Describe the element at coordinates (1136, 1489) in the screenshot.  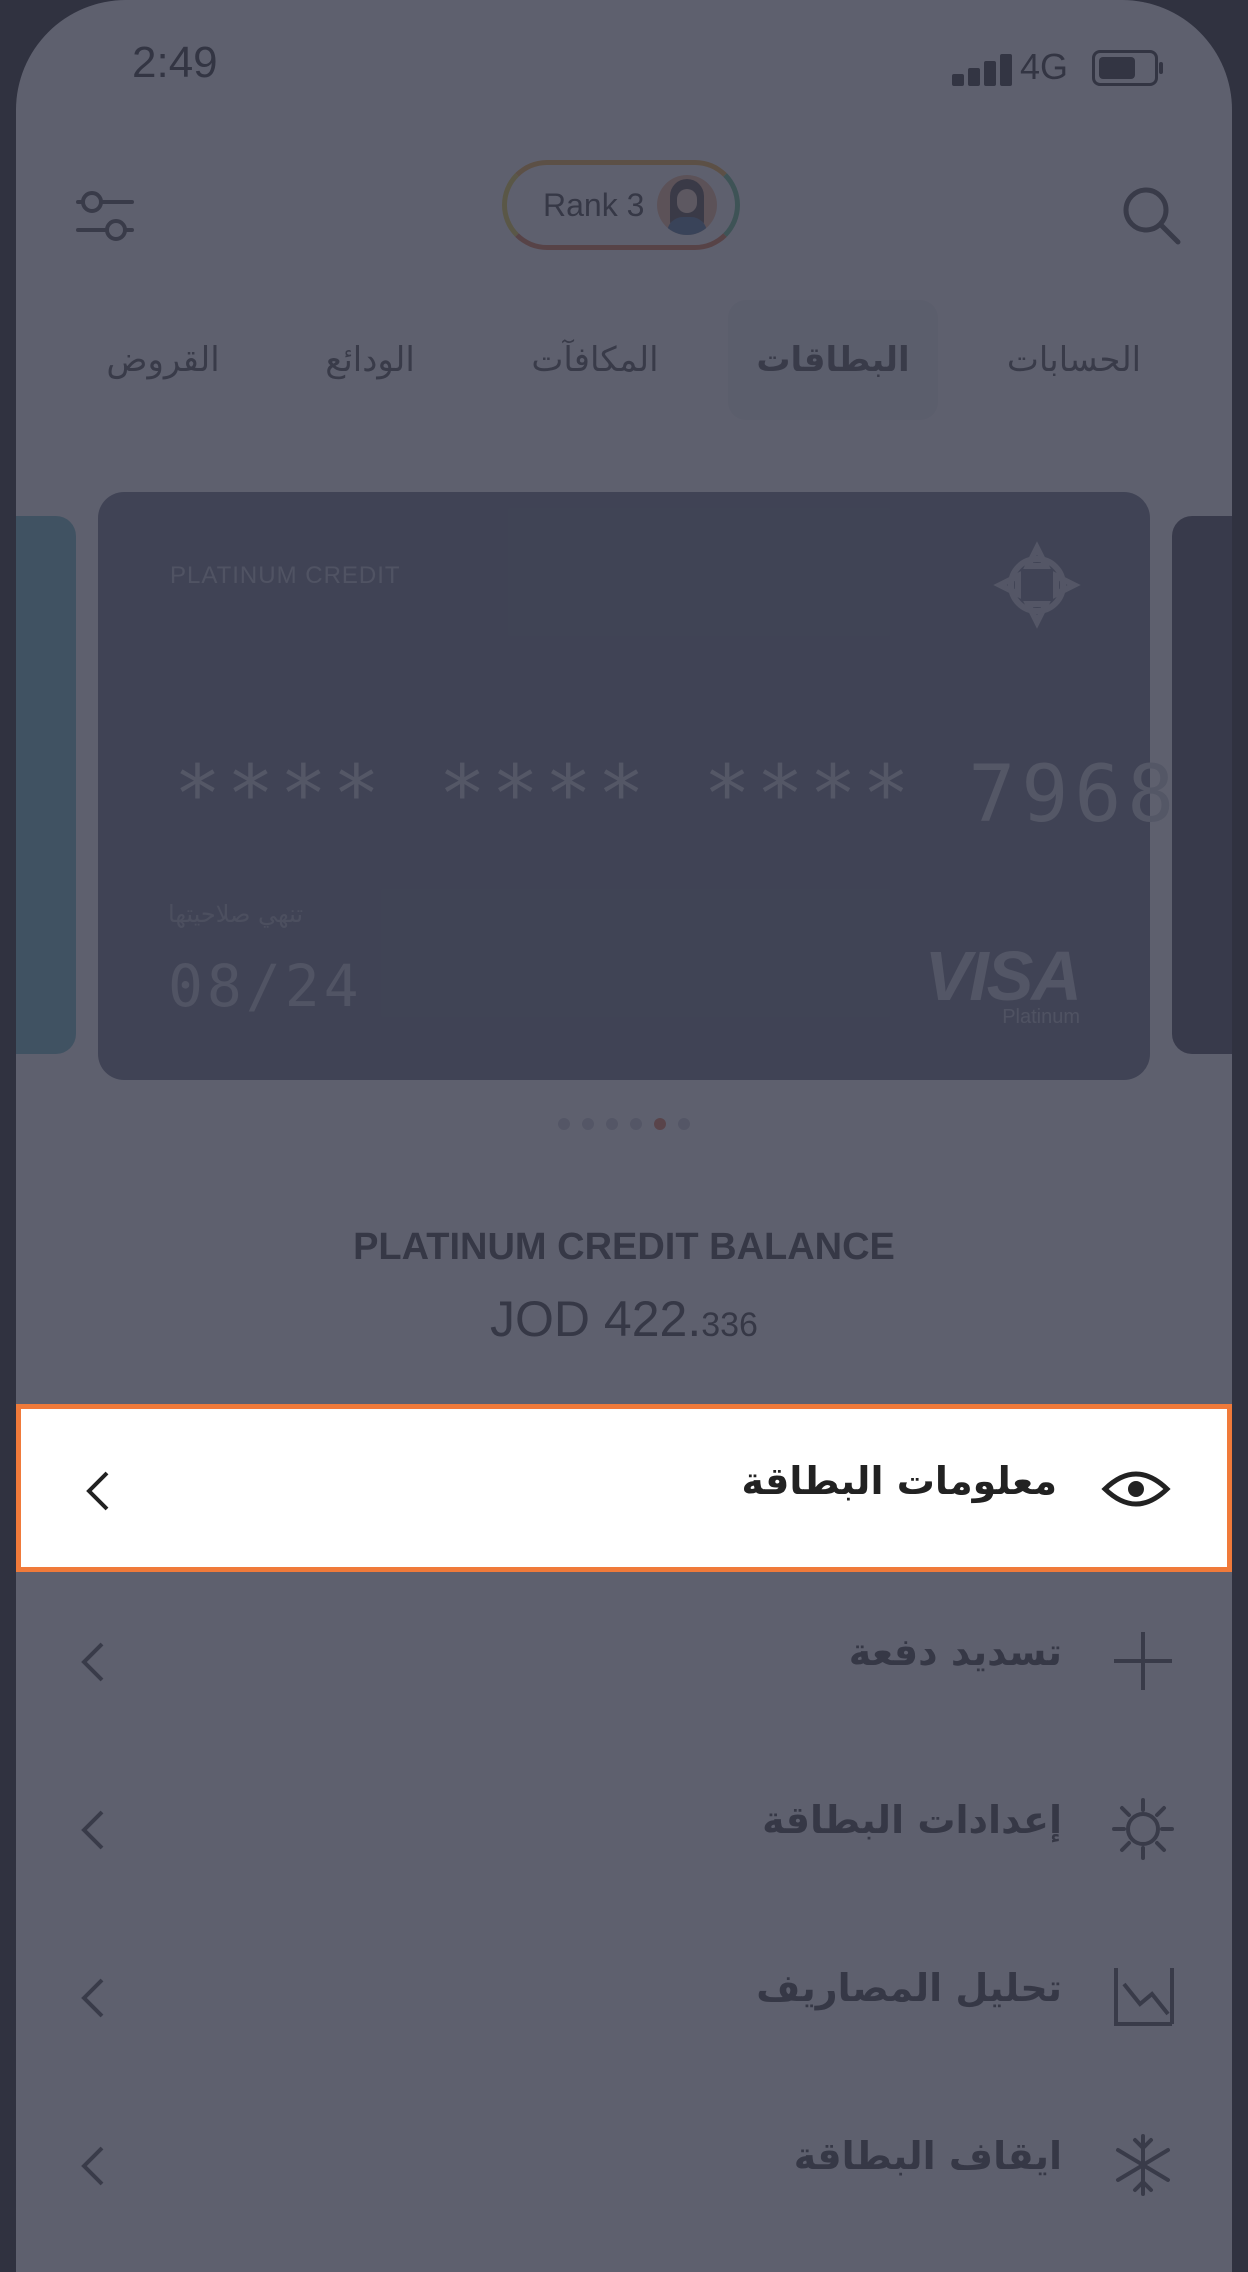
I see `eye-icon` at that location.